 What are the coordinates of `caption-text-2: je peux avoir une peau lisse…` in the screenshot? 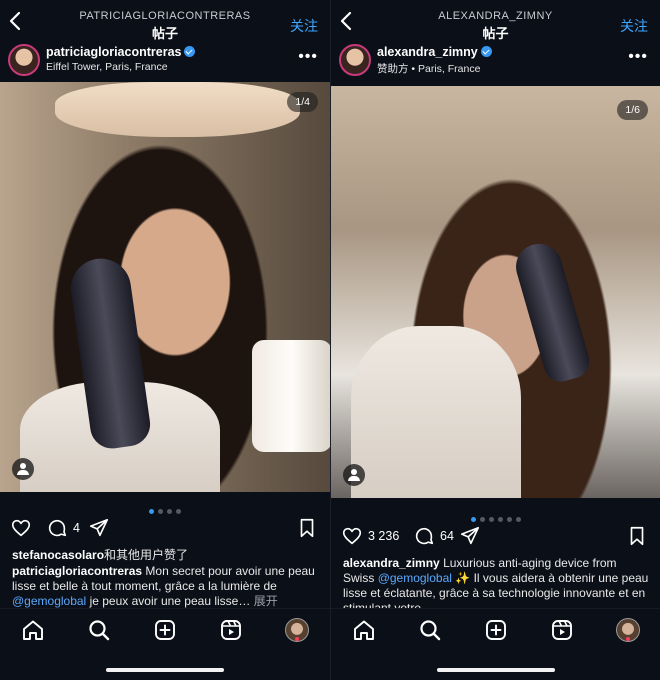 It's located at (170, 601).